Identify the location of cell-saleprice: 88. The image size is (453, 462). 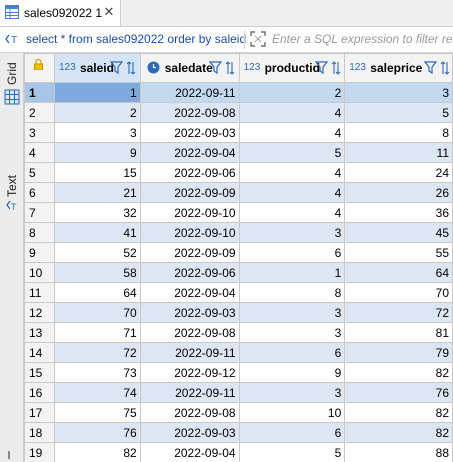
(398, 452).